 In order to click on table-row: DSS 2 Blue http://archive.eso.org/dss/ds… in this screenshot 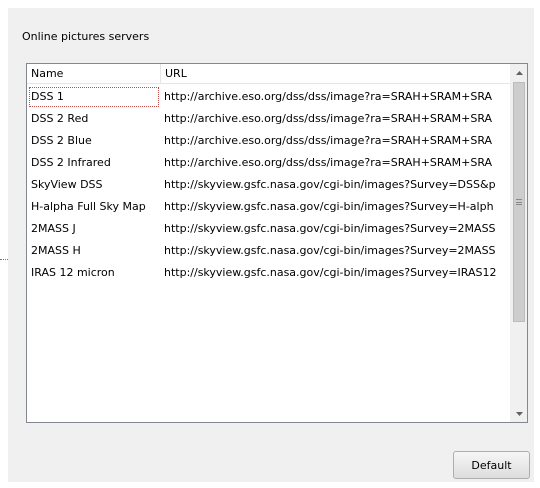, I will do `click(269, 141)`.